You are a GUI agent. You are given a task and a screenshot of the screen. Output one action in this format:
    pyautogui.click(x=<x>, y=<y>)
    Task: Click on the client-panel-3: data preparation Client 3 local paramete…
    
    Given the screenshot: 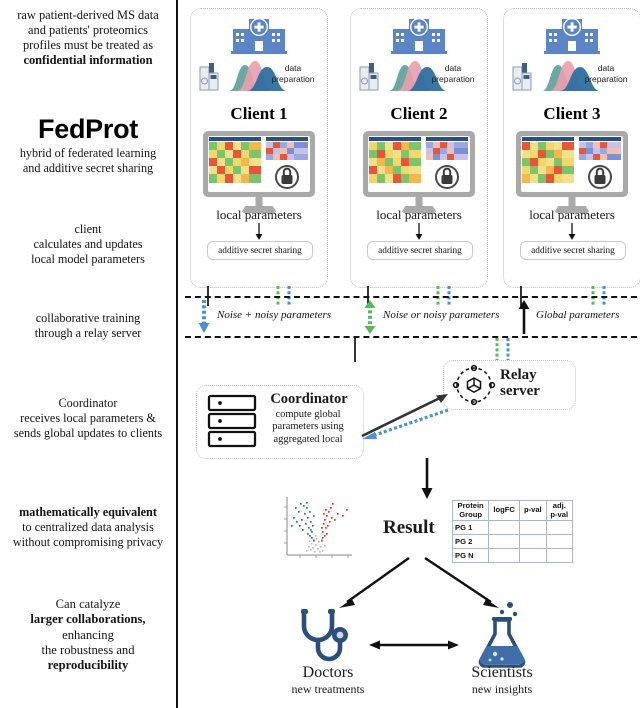 What is the action you would take?
    pyautogui.click(x=571, y=148)
    